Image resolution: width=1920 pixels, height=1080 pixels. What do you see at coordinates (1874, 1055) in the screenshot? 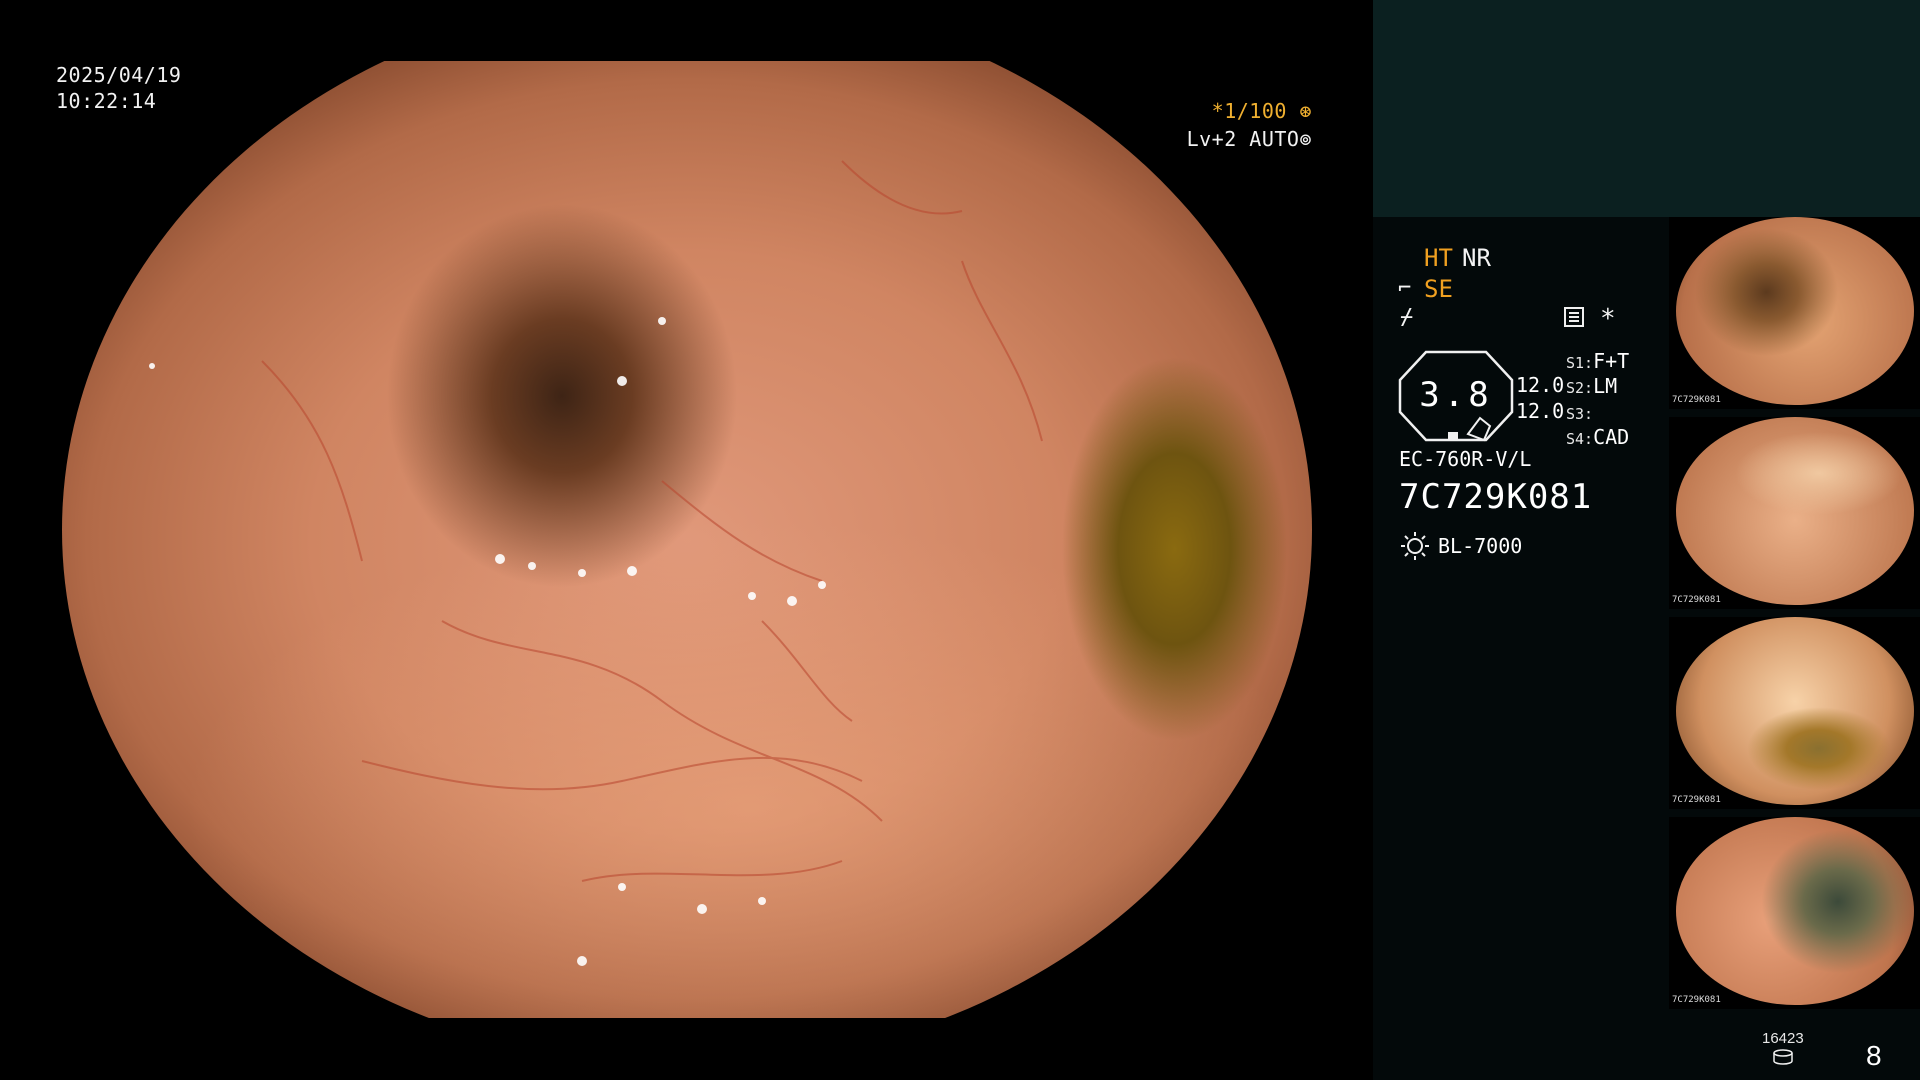
I see `capture-count: 8` at bounding box center [1874, 1055].